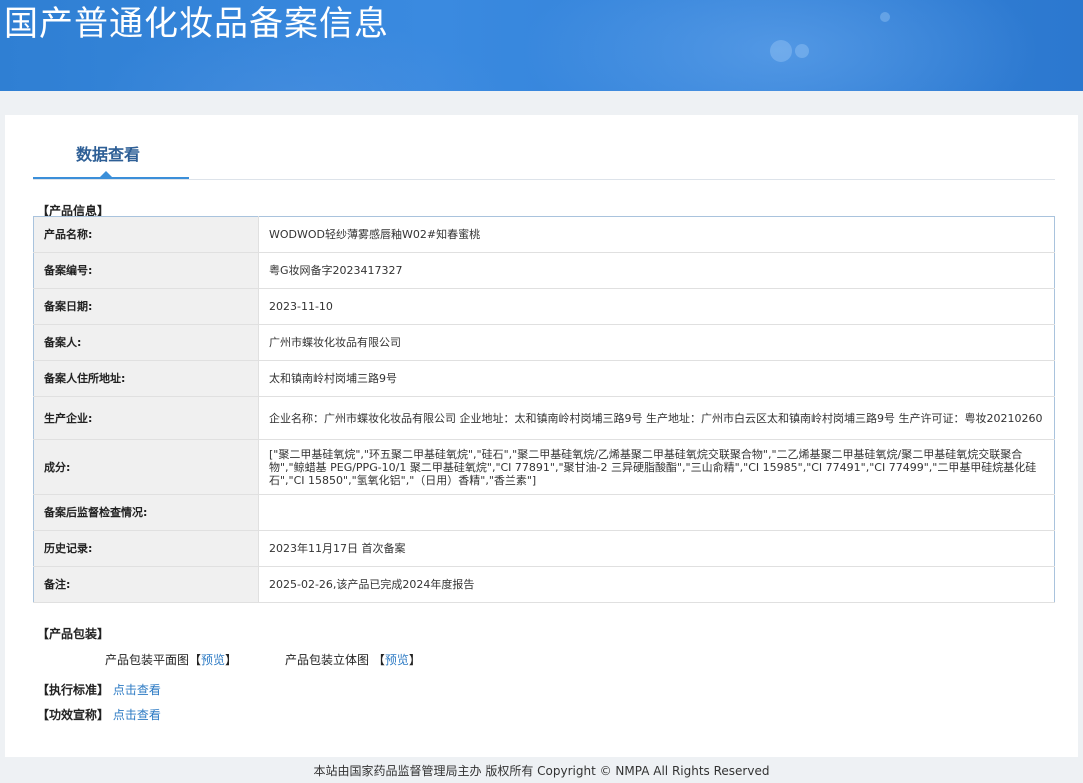 Image resolution: width=1083 pixels, height=783 pixels. What do you see at coordinates (656, 342) in the screenshot?
I see `field-value: 广州市蝶妆化妆品有限公司` at bounding box center [656, 342].